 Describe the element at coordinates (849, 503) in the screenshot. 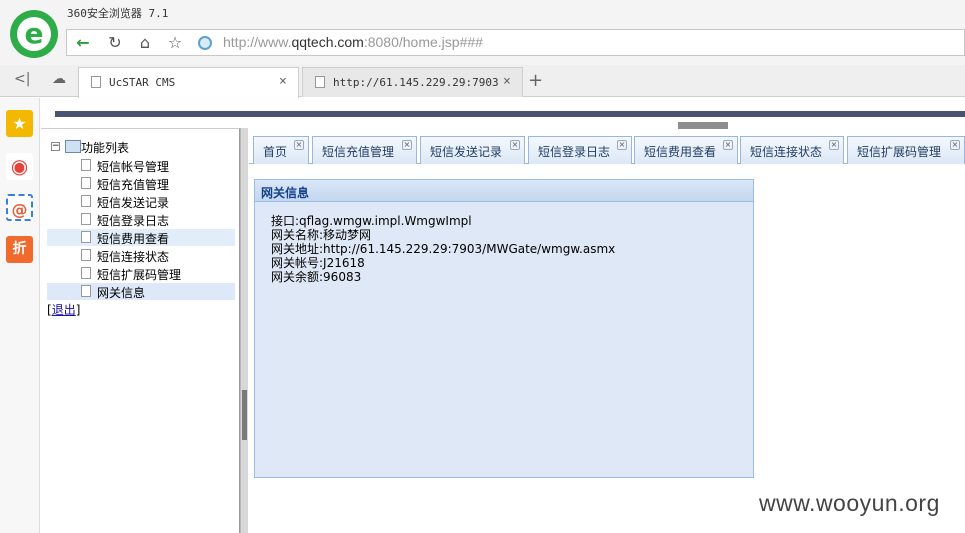

I see `watermark: www.wooyun.org` at that location.